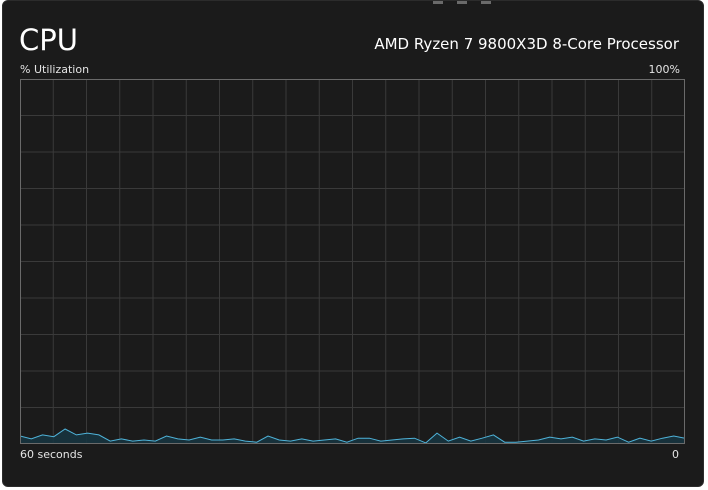  What do you see at coordinates (51, 454) in the screenshot?
I see `x-axis-left-label: 60 seconds` at bounding box center [51, 454].